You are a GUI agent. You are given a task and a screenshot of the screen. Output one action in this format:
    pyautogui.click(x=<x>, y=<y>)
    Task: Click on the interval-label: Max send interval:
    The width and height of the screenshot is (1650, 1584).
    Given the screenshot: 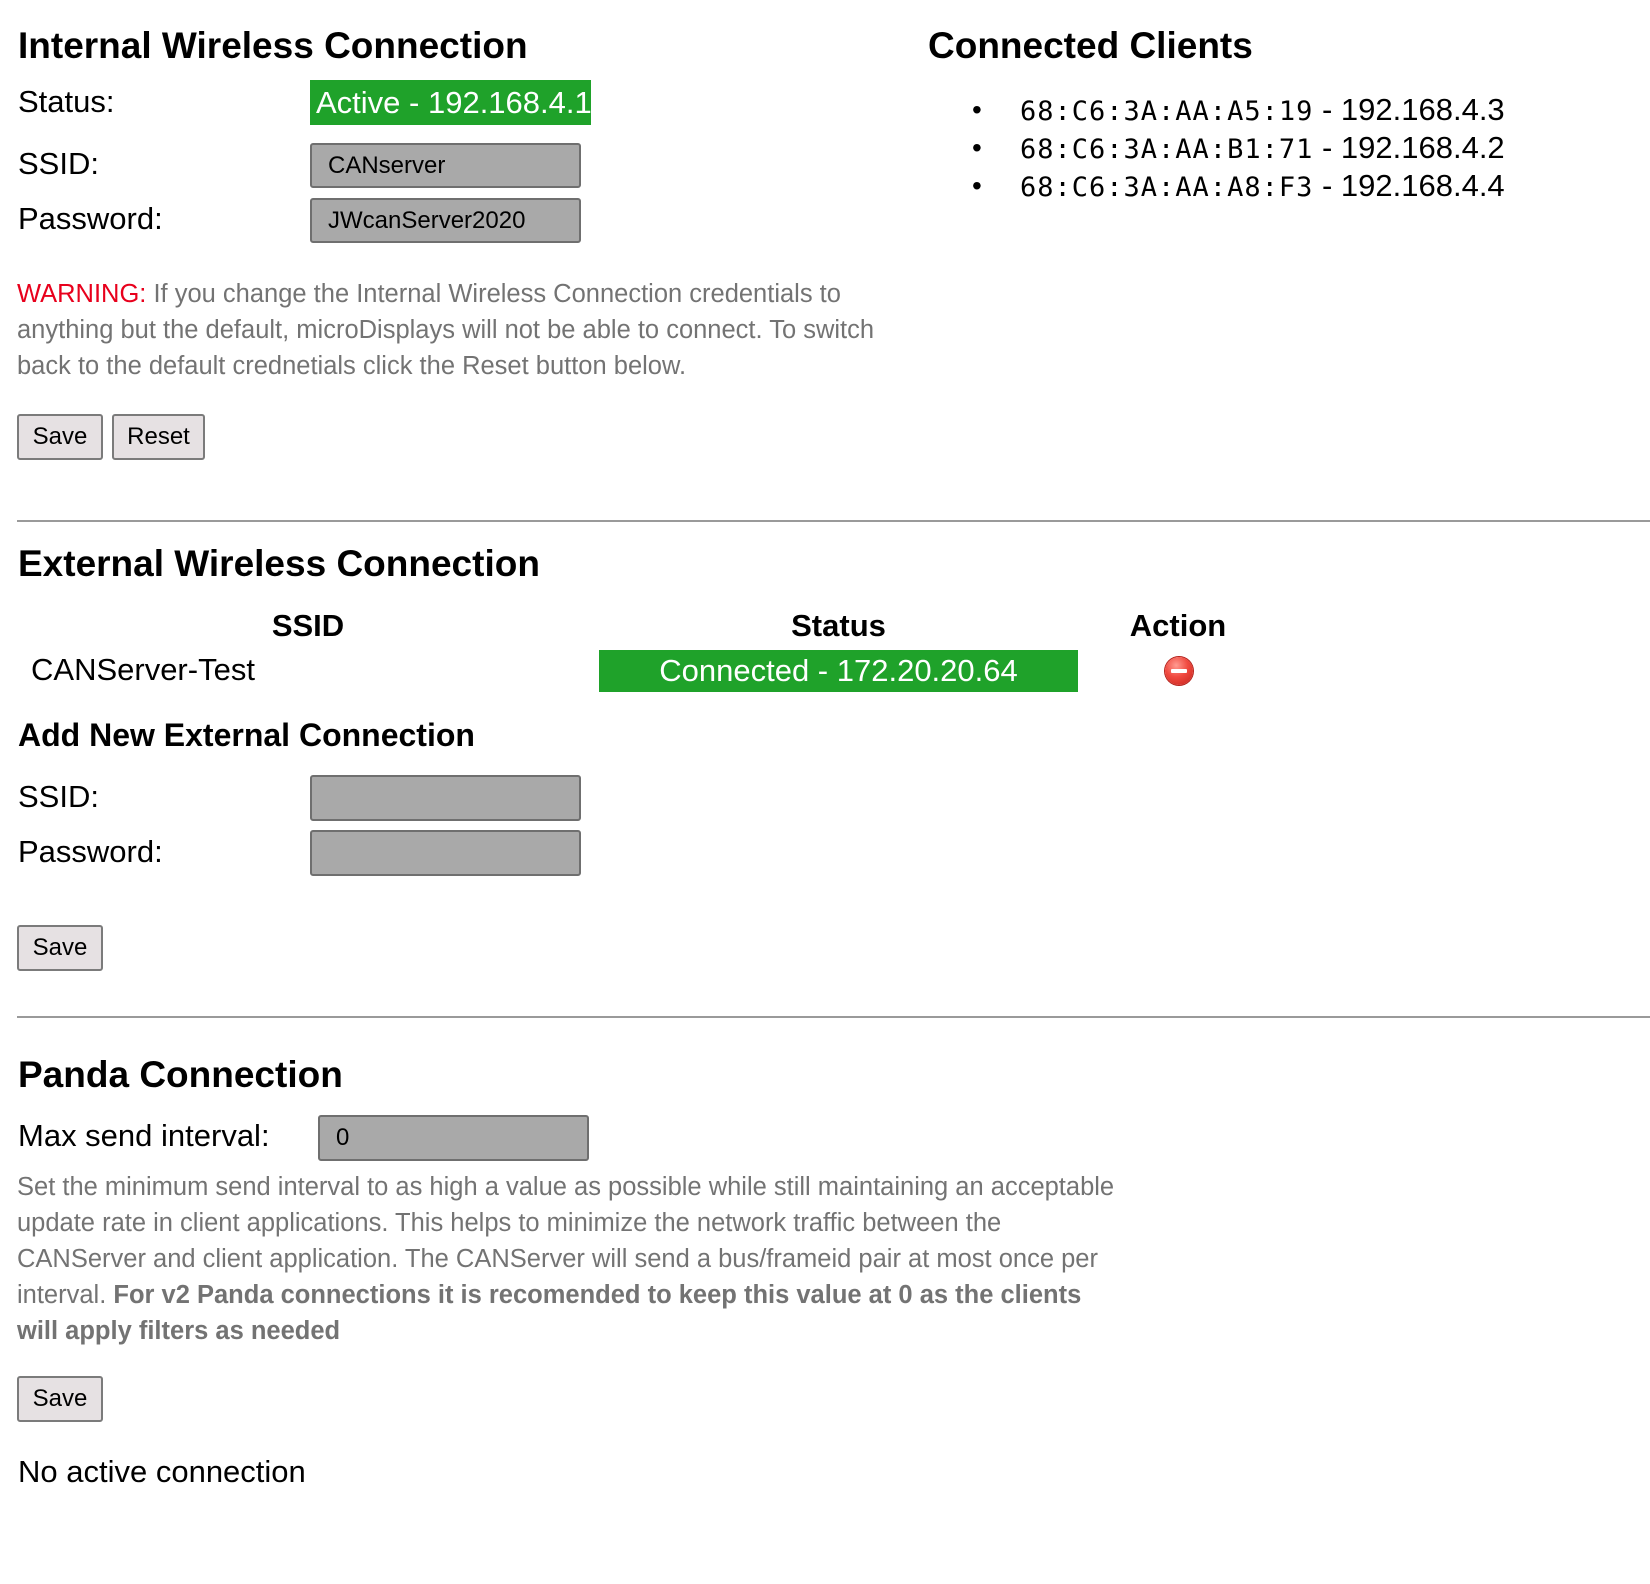 What is the action you would take?
    pyautogui.click(x=144, y=1135)
    